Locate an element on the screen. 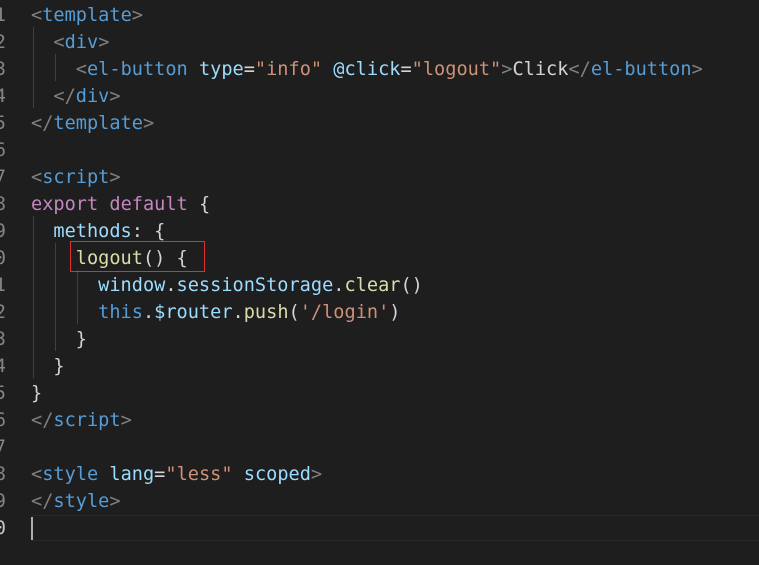  code-line: 6 is located at coordinates (379, 150).